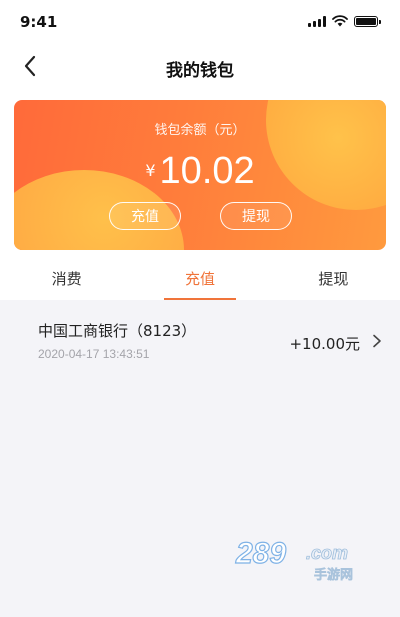 This screenshot has height=617, width=400. What do you see at coordinates (367, 21) in the screenshot?
I see `battery-icon` at bounding box center [367, 21].